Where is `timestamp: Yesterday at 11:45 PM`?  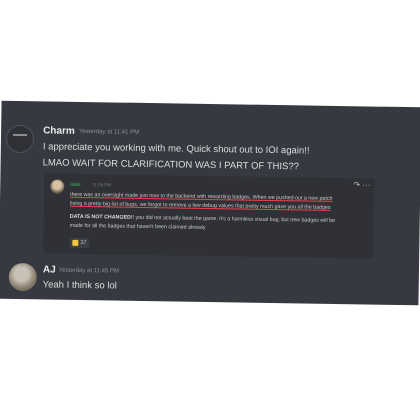 timestamp: Yesterday at 11:45 PM is located at coordinates (89, 271).